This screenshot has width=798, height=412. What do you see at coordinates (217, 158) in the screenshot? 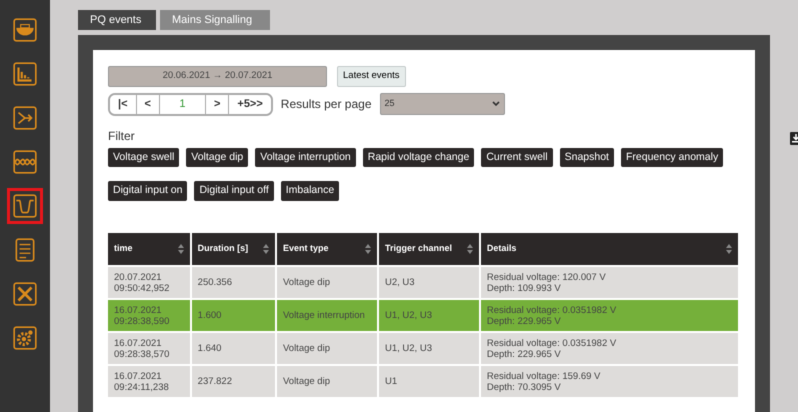
I see `filter-chip: Voltage dip` at bounding box center [217, 158].